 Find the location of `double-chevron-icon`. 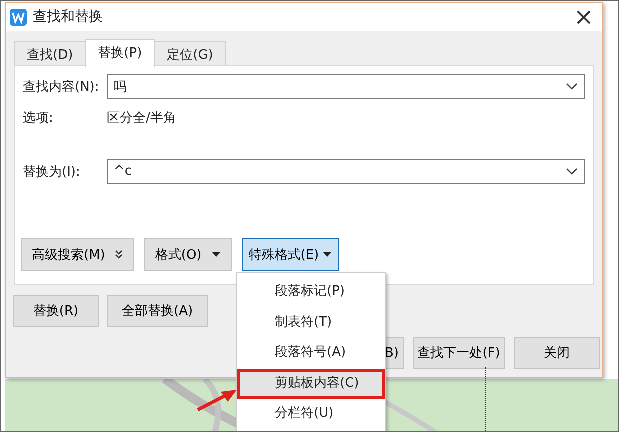

double-chevron-icon is located at coordinates (119, 255).